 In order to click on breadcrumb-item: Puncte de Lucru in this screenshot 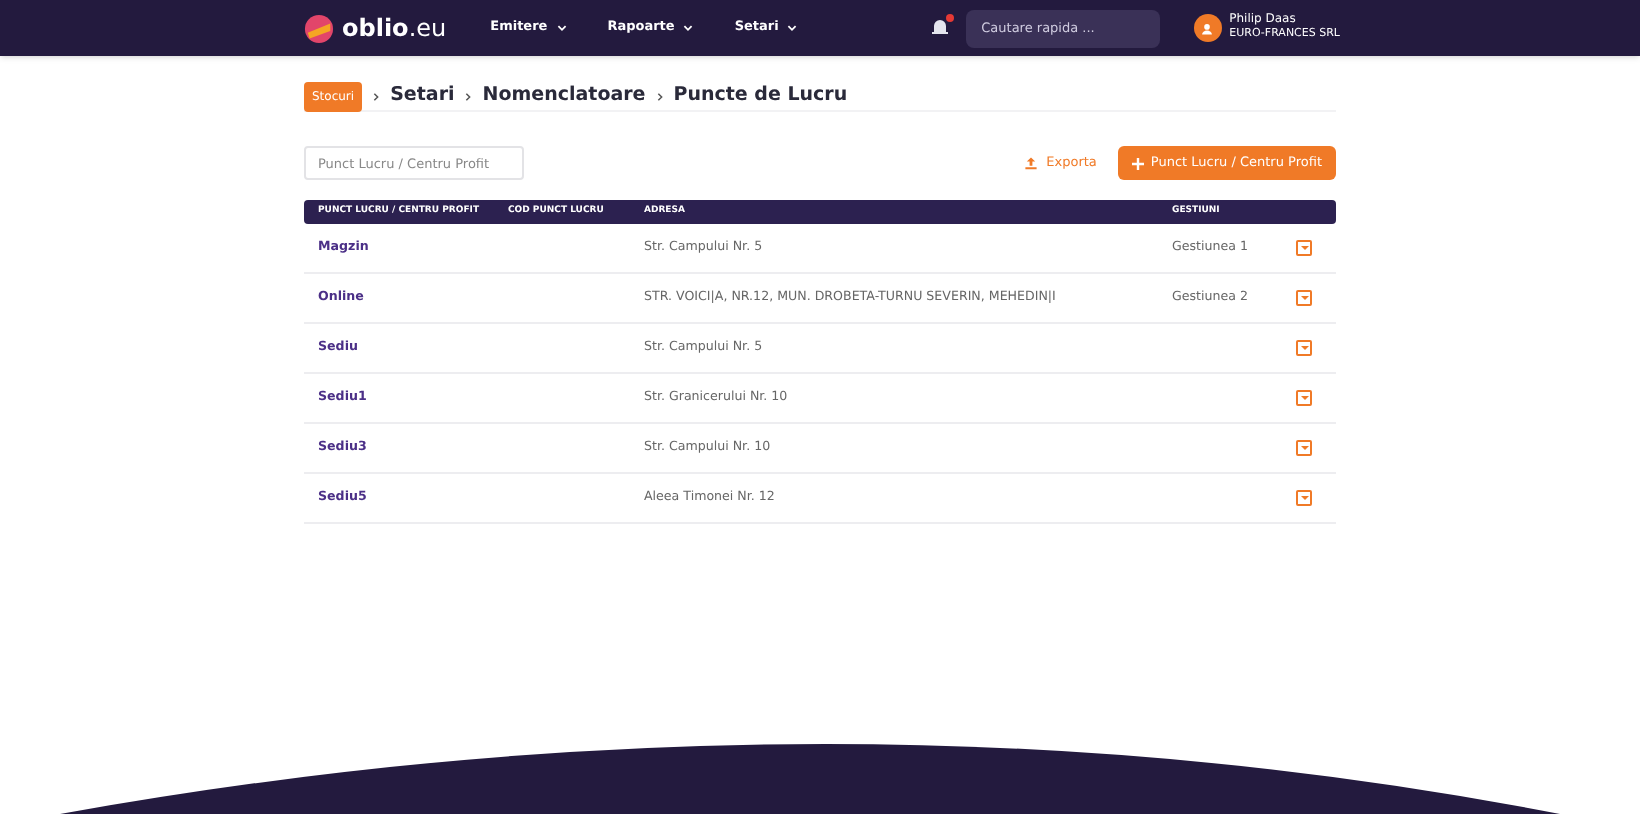, I will do `click(760, 95)`.